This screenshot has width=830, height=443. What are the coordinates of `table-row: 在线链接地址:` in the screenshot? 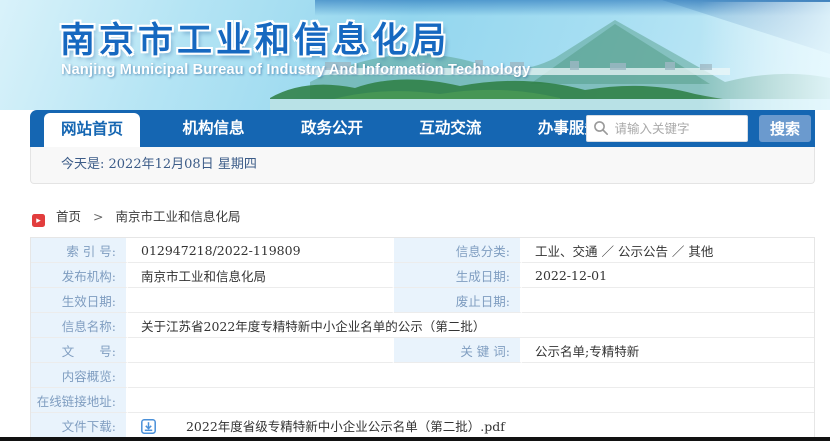 It's located at (422, 400).